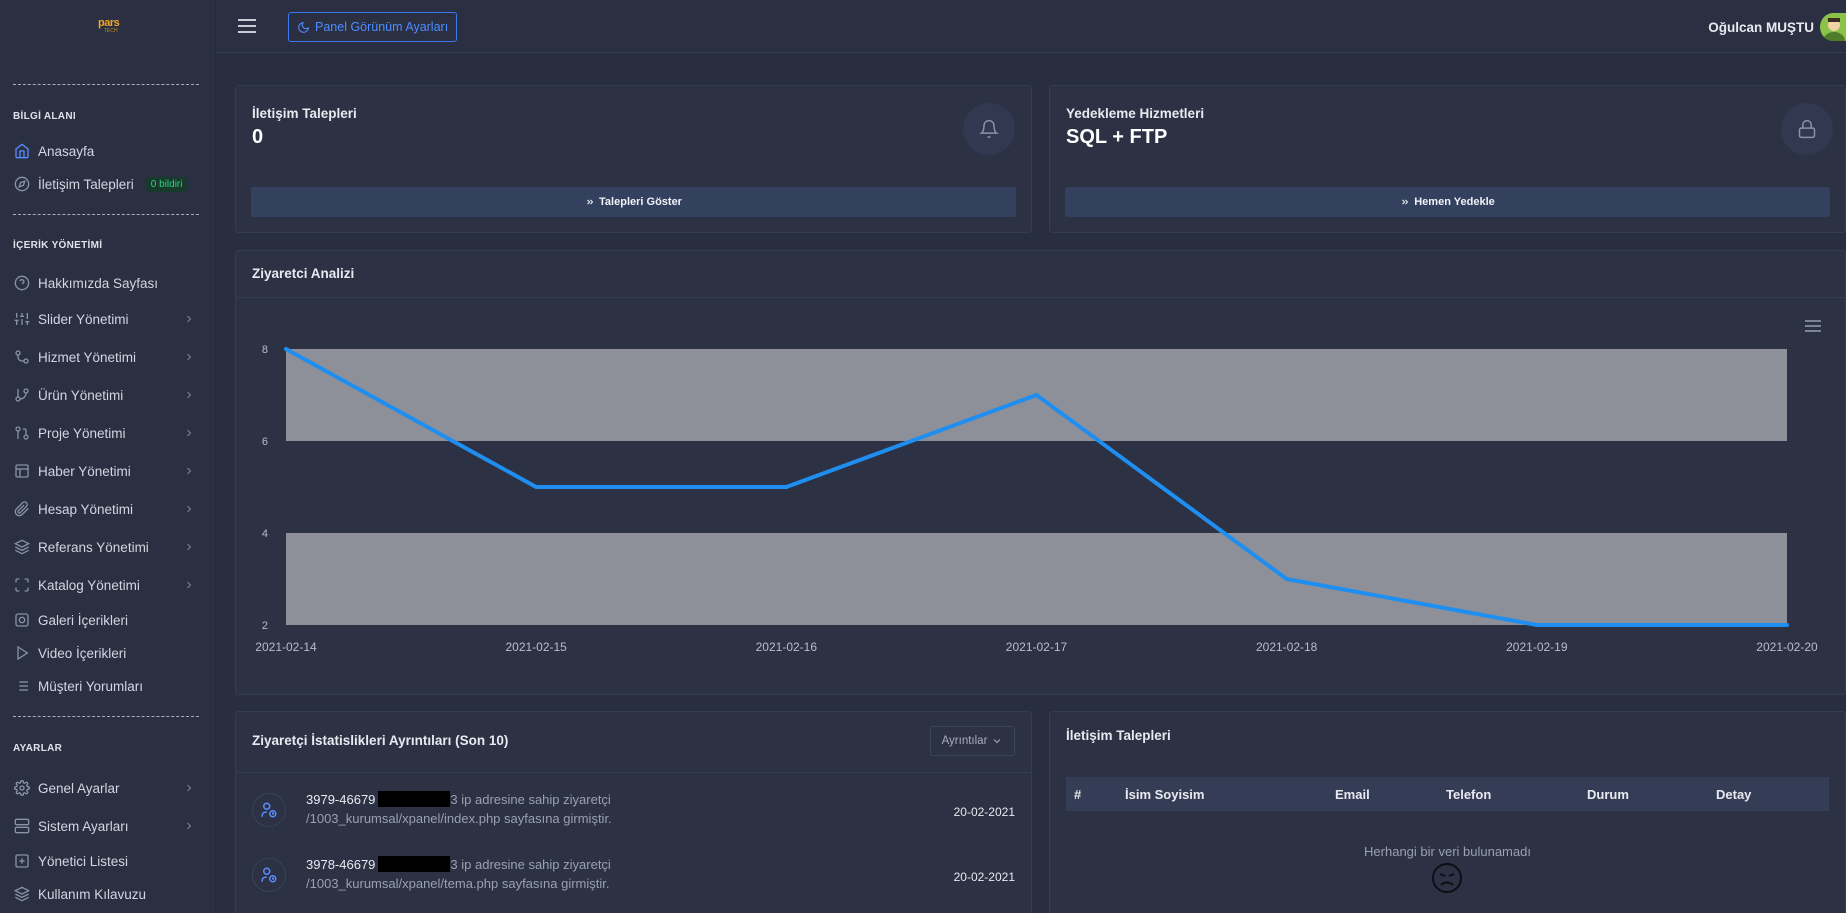  What do you see at coordinates (83, 861) in the screenshot?
I see `sidebar-item-label: Yönetici Listesi` at bounding box center [83, 861].